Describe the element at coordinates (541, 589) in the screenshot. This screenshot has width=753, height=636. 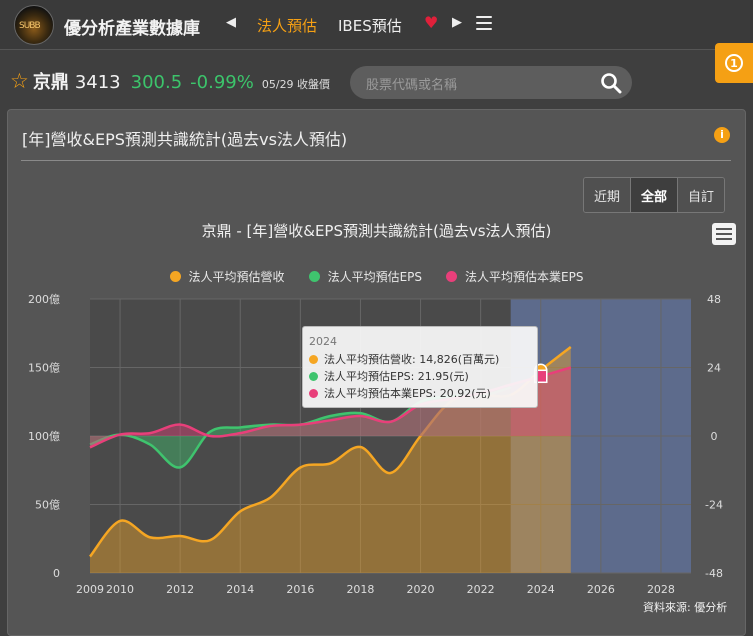
I see `x-tick-label: 2024` at that location.